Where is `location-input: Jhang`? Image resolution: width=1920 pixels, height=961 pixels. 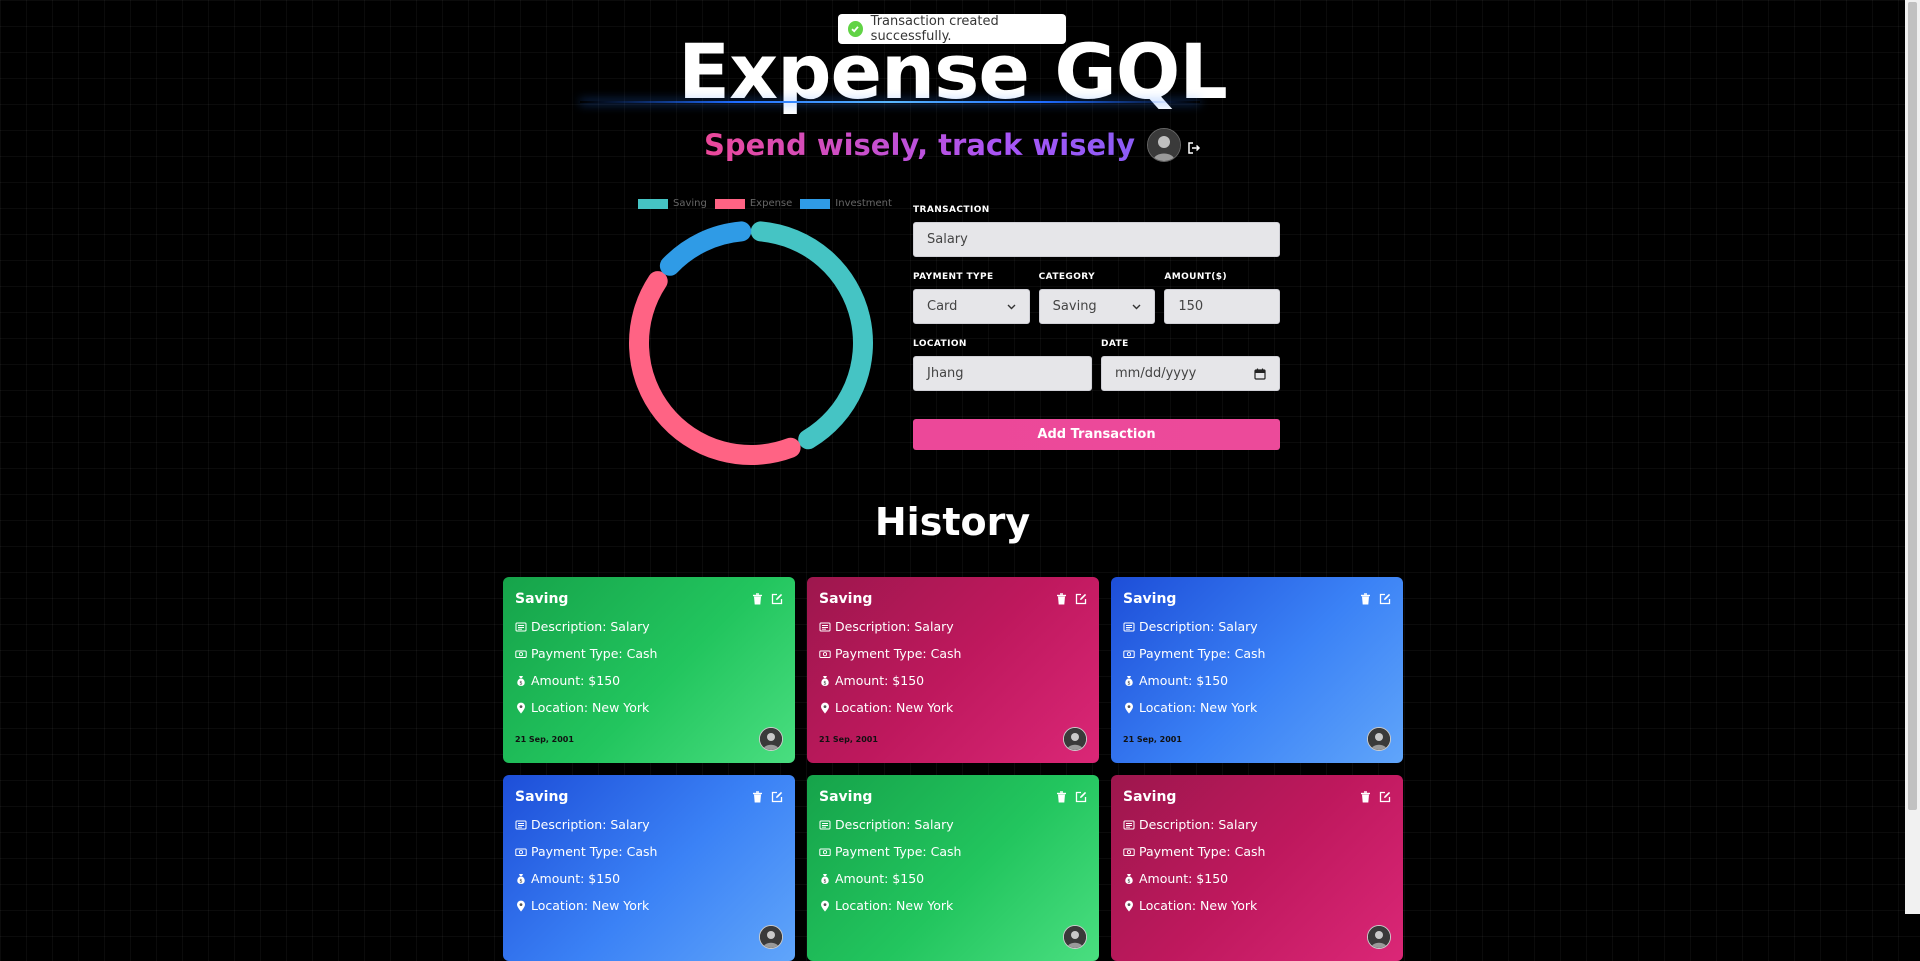
location-input: Jhang is located at coordinates (1002, 373).